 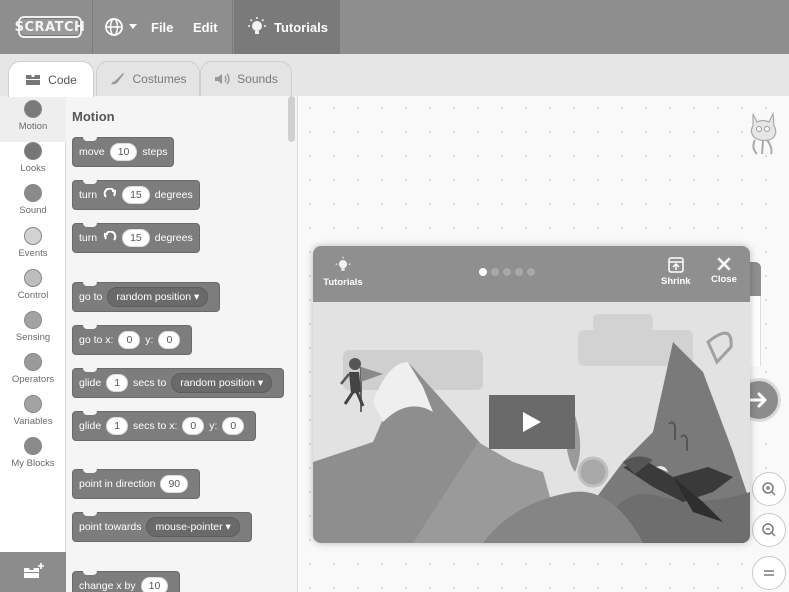 I want to click on change-x-input: 10, so click(x=154, y=584).